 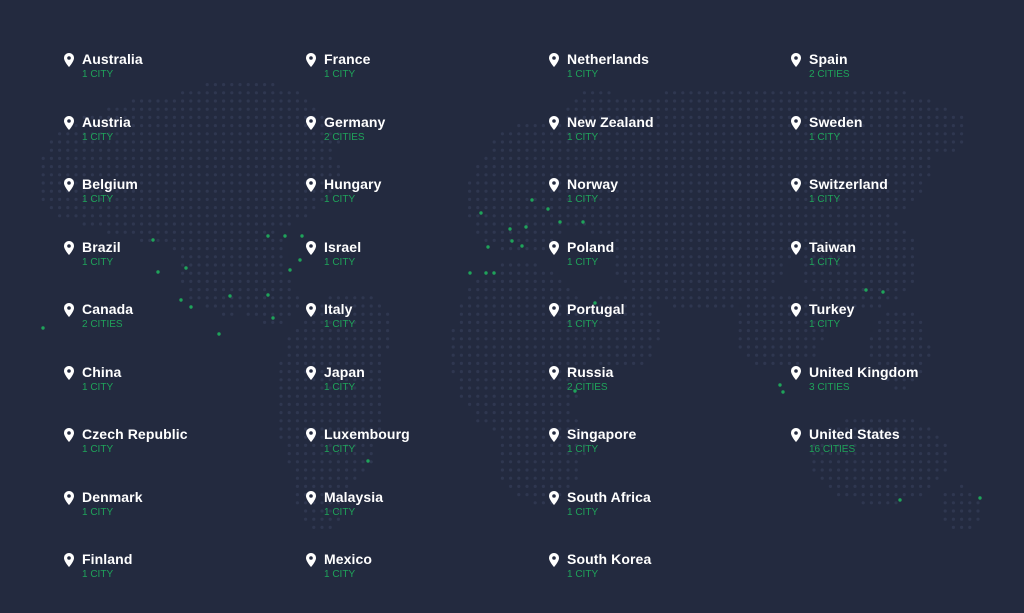 I want to click on location-item: Switzerland 1 CITY, so click(x=855, y=206).